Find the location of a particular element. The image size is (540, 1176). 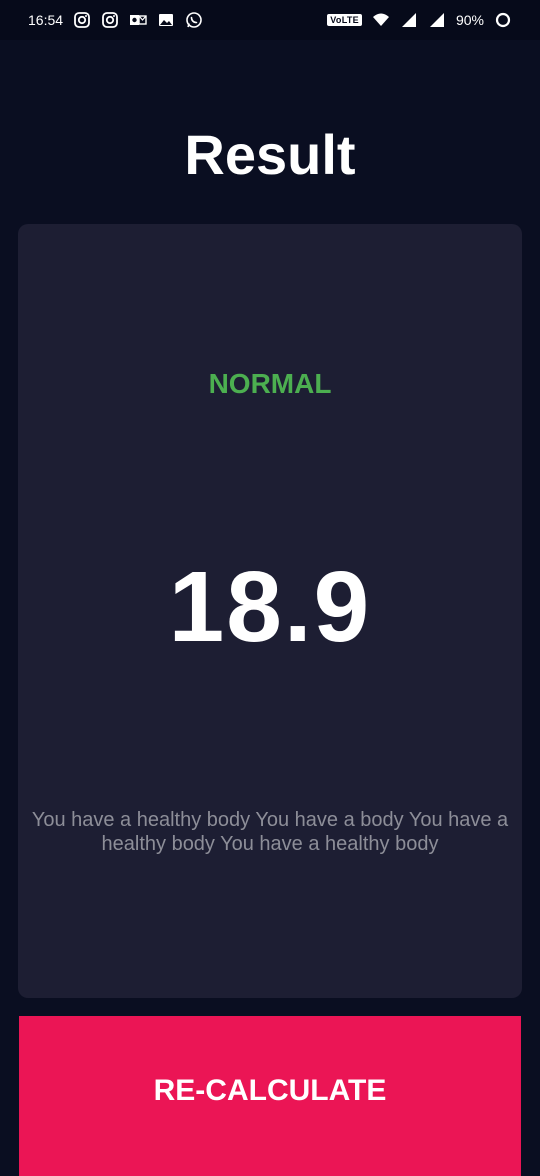

wifi-icon is located at coordinates (381, 20).